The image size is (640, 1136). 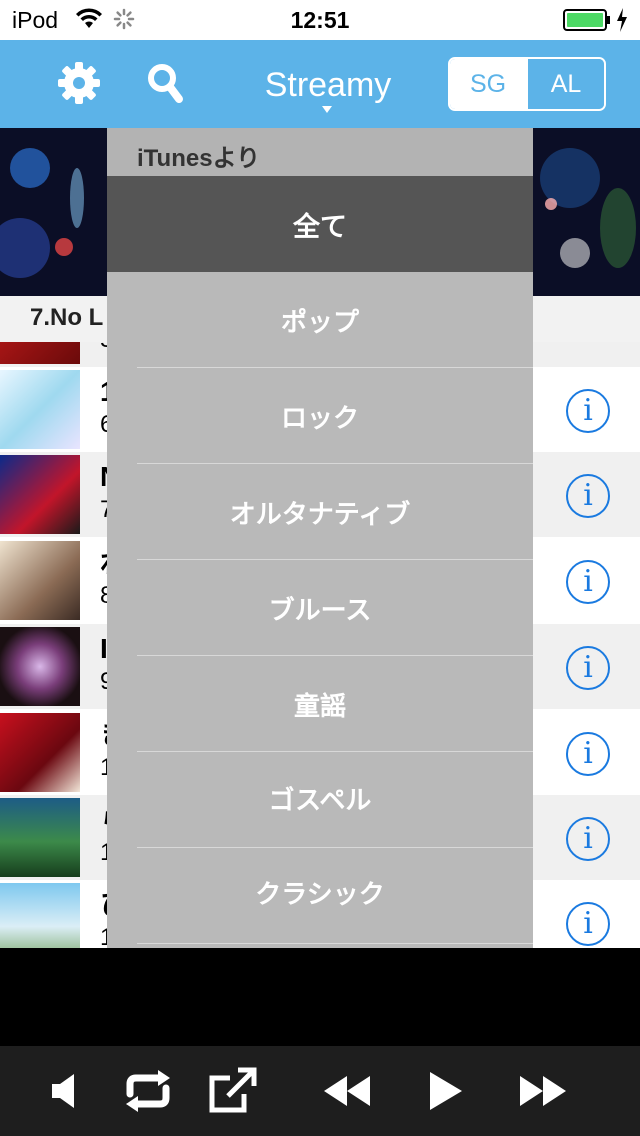 What do you see at coordinates (327, 109) in the screenshot?
I see `title-dropdown-indicator-icon` at bounding box center [327, 109].